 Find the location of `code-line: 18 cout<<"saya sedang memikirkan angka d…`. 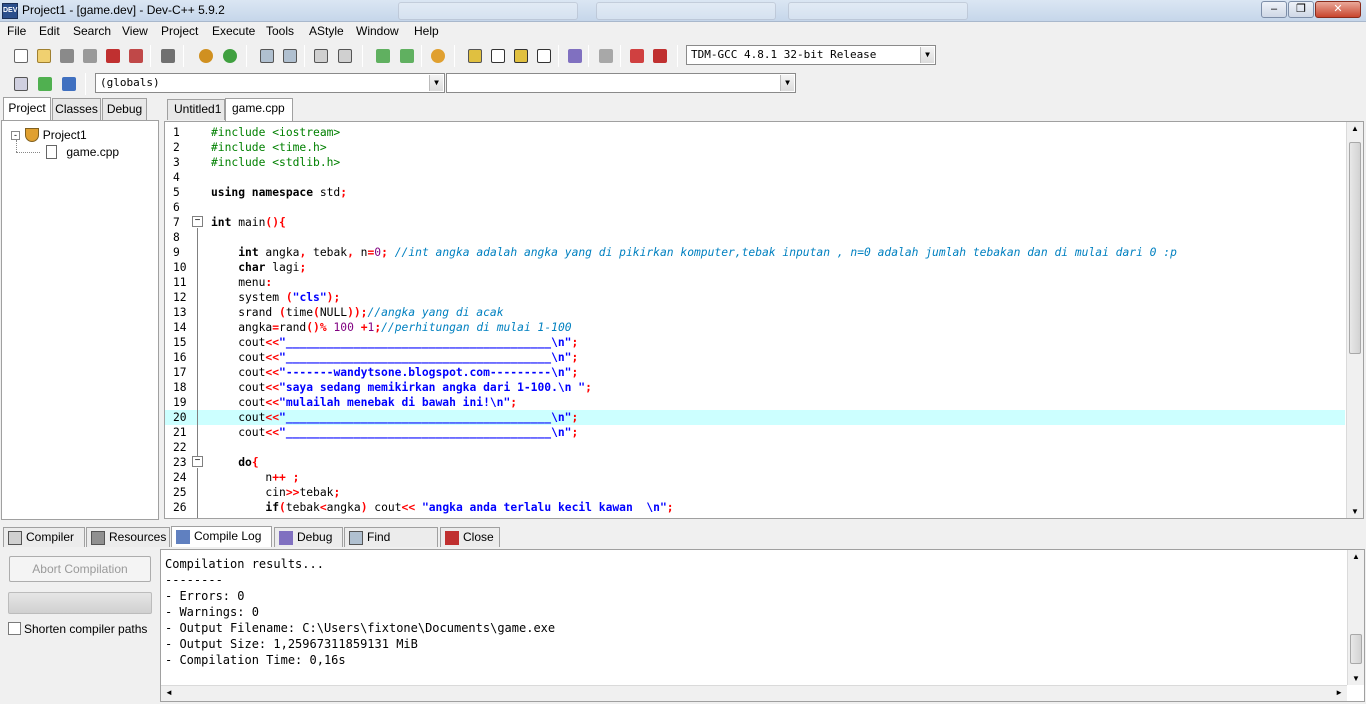

code-line: 18 cout<<"saya sedang memikirkan angka d… is located at coordinates (755, 387).